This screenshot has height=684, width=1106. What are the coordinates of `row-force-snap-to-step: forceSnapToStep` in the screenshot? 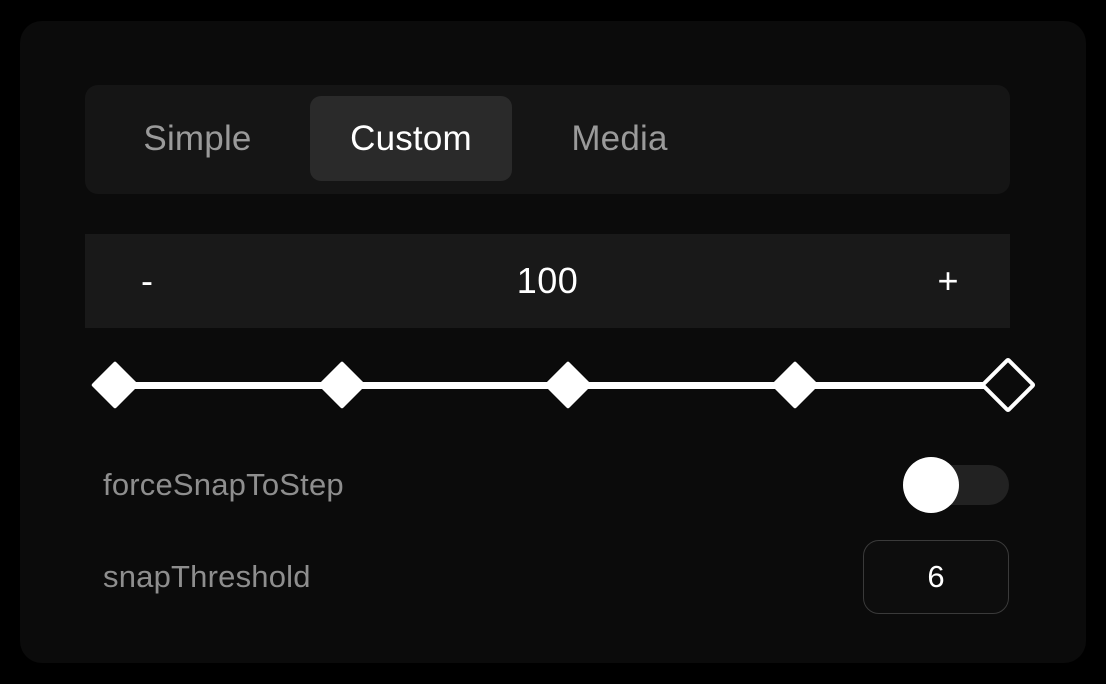 It's located at (547, 485).